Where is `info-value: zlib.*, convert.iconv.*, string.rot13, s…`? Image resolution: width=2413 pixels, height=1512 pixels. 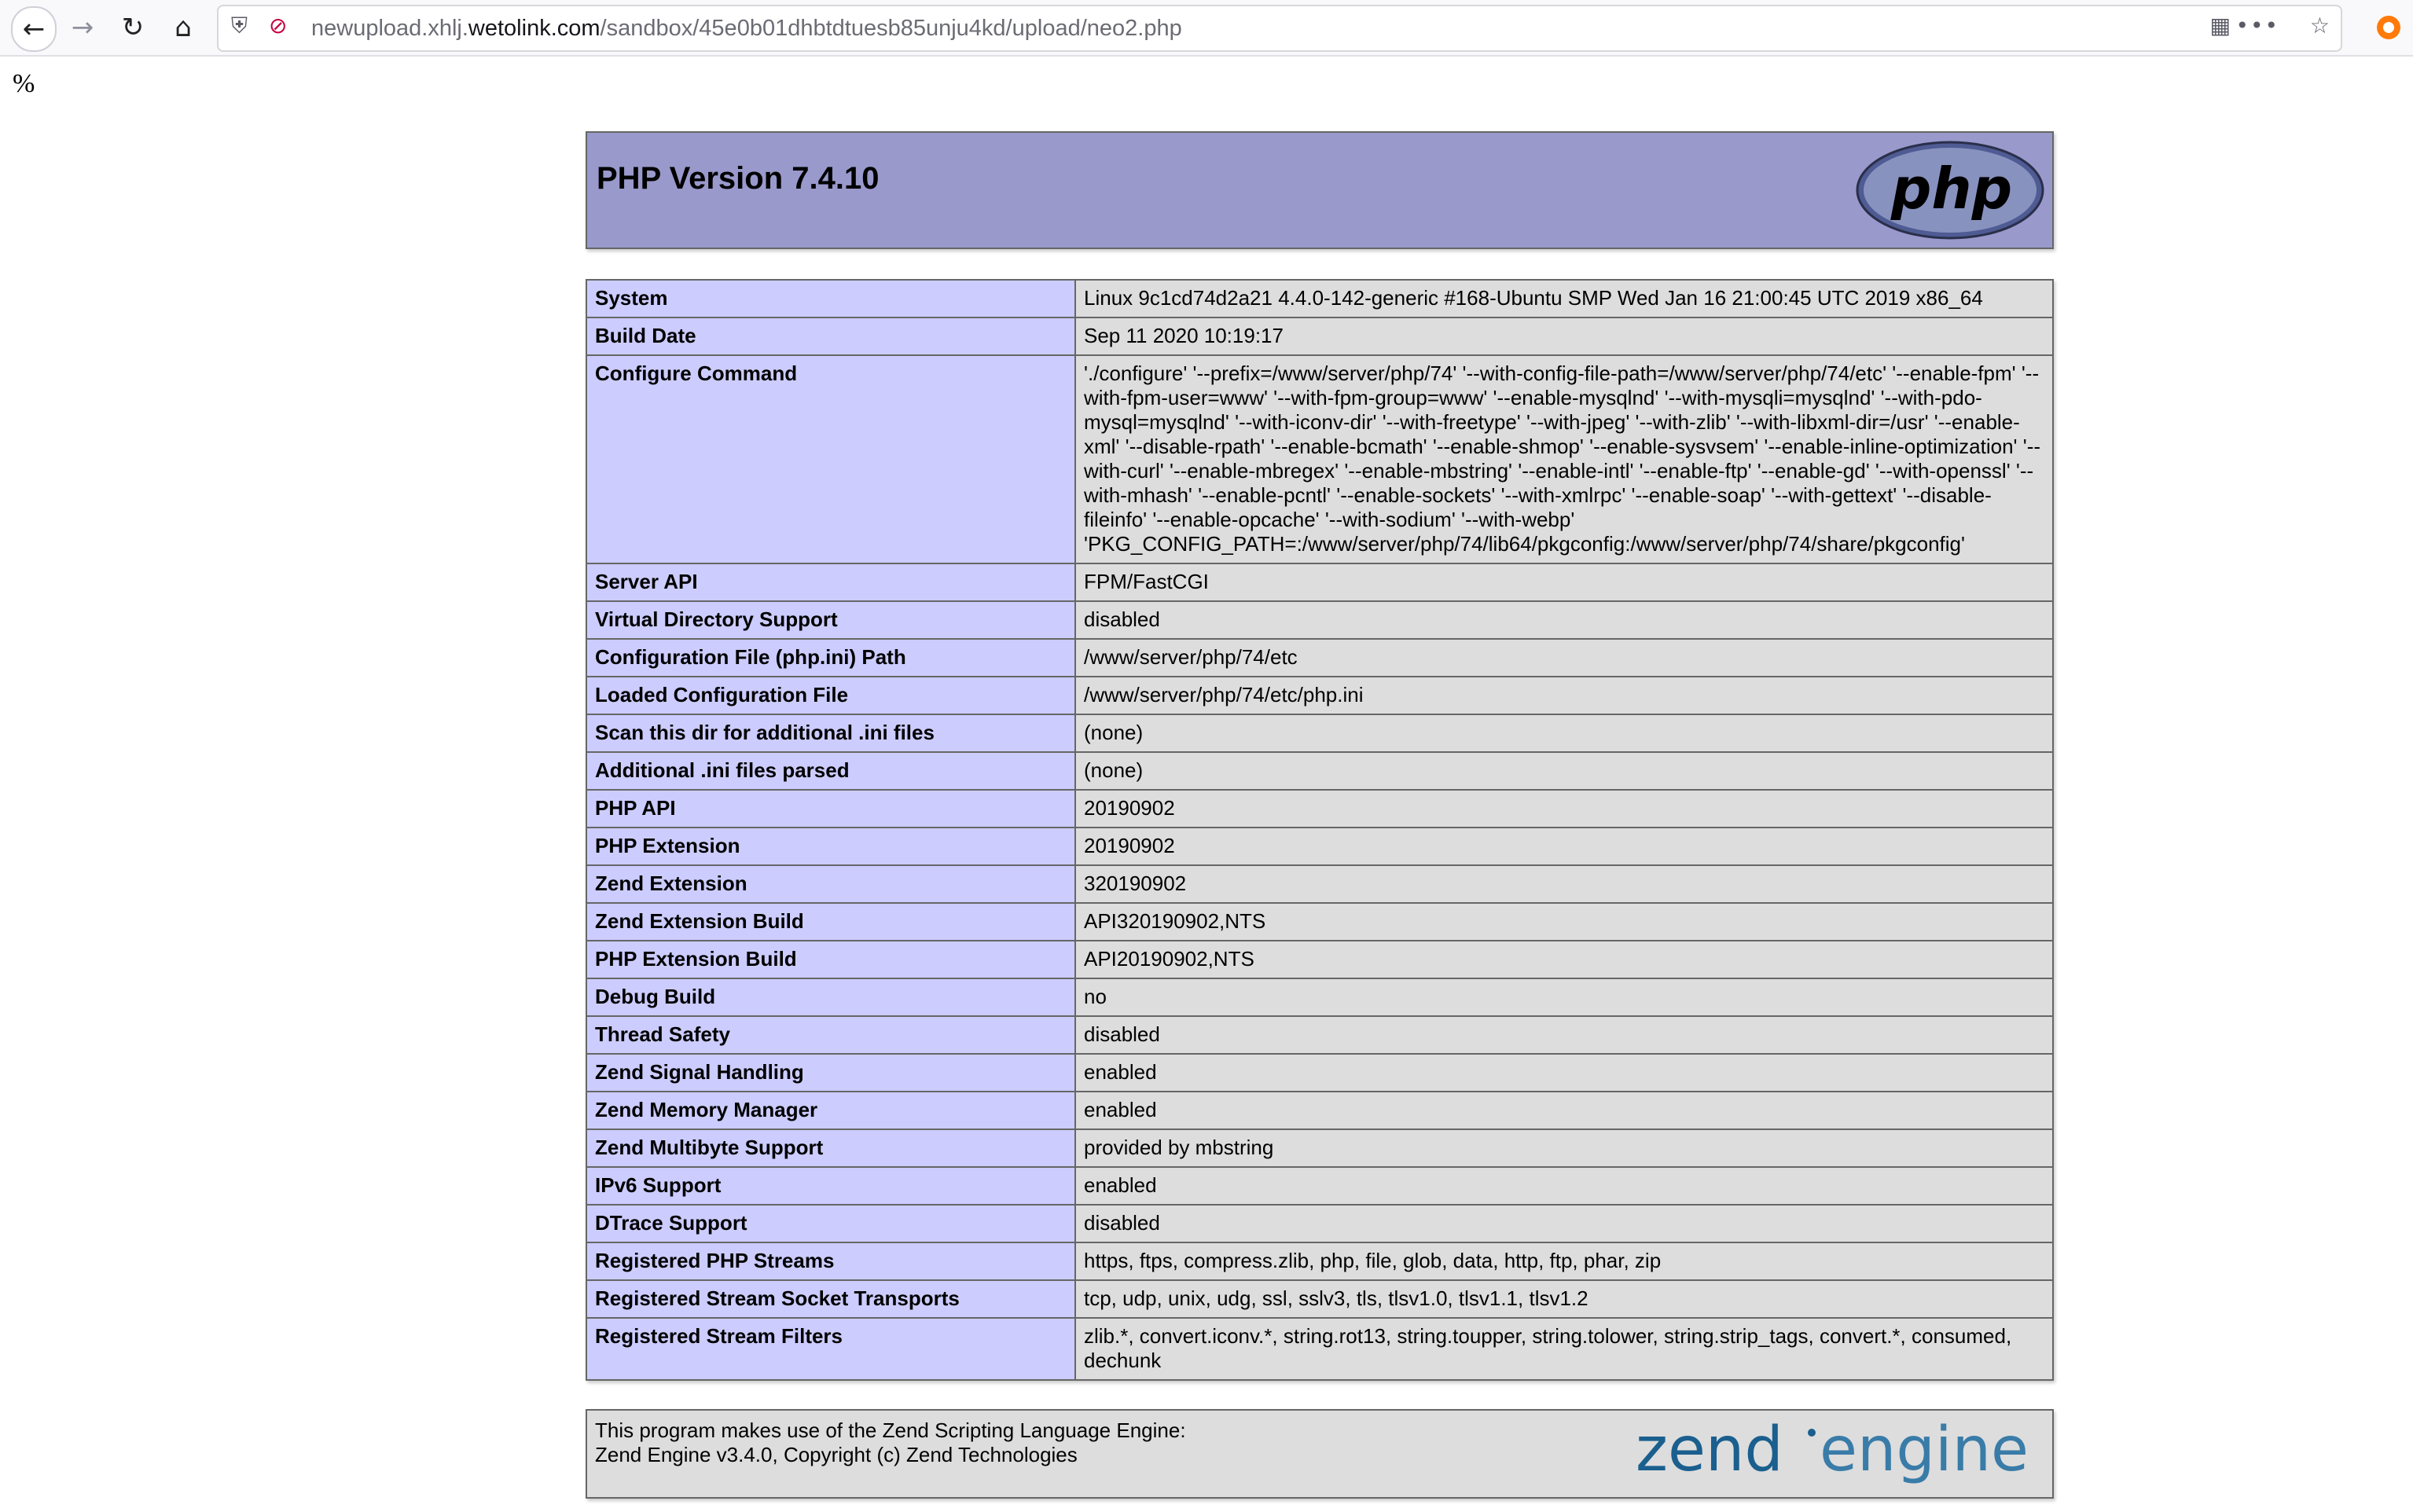 info-value: zlib.*, convert.iconv.*, string.rot13, s… is located at coordinates (1564, 1349).